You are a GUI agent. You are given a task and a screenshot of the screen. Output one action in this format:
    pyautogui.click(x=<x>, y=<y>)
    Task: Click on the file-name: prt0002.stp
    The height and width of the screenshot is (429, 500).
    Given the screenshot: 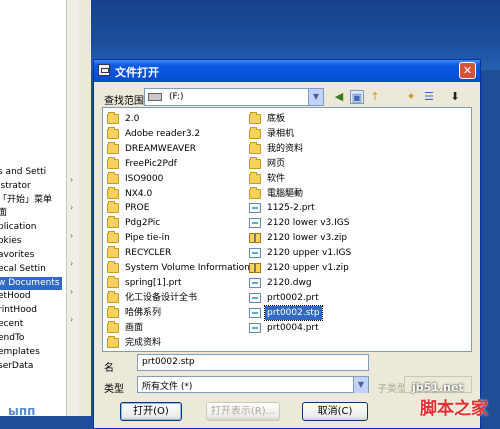 What is the action you would take?
    pyautogui.click(x=293, y=312)
    